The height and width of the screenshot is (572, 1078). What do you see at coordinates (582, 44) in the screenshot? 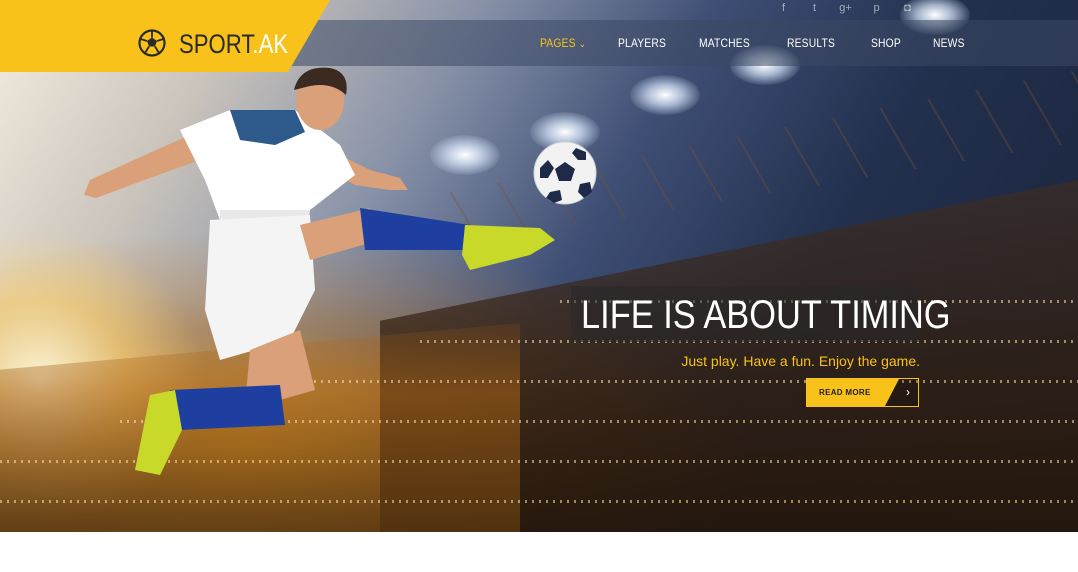
I see `chevron-down-icon: ⌄` at bounding box center [582, 44].